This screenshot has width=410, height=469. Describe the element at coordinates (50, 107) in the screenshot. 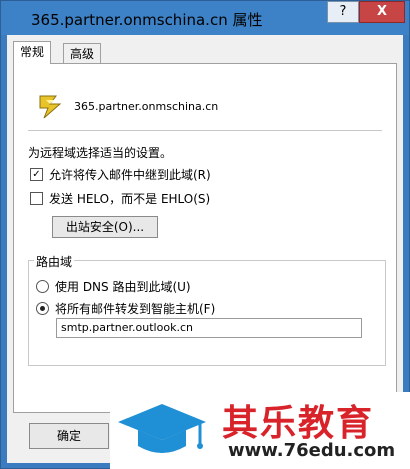

I see `domain-arrows-icon` at that location.